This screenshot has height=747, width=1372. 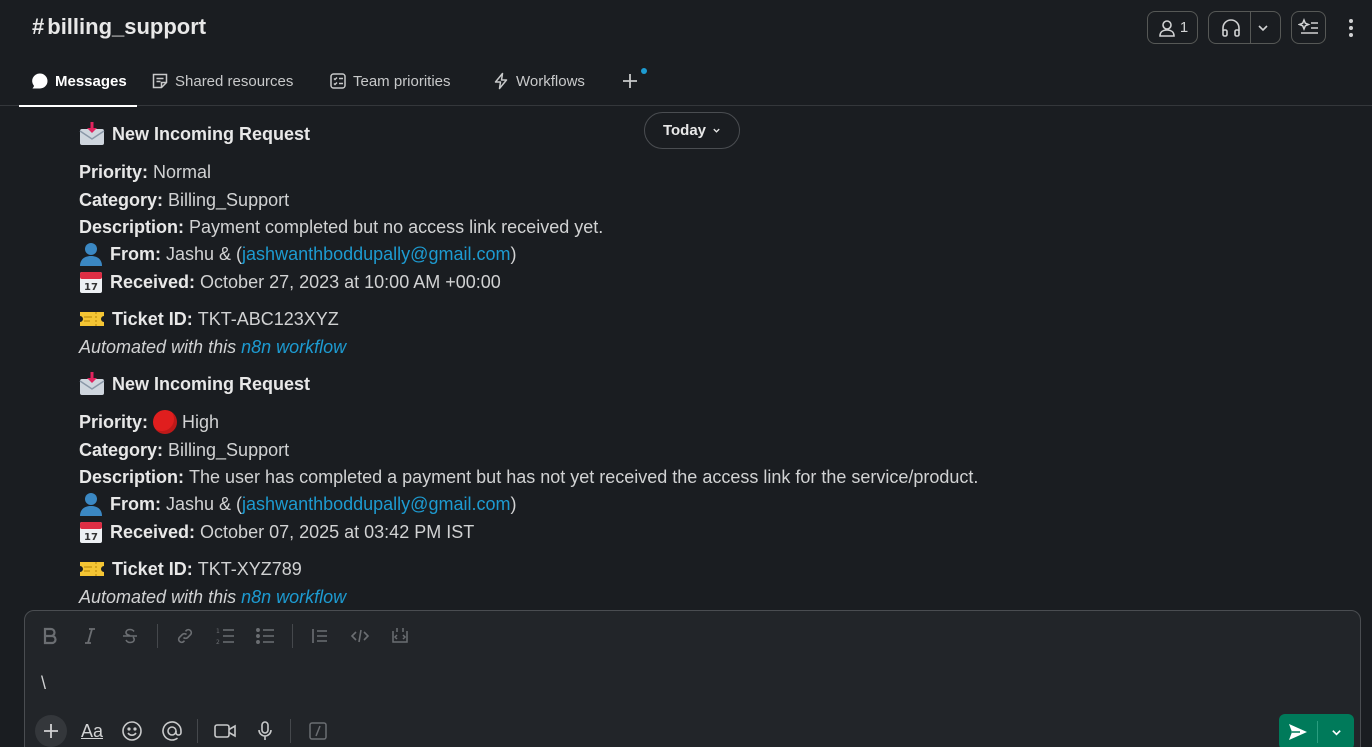 I want to click on composer-input: \, so click(x=43, y=683).